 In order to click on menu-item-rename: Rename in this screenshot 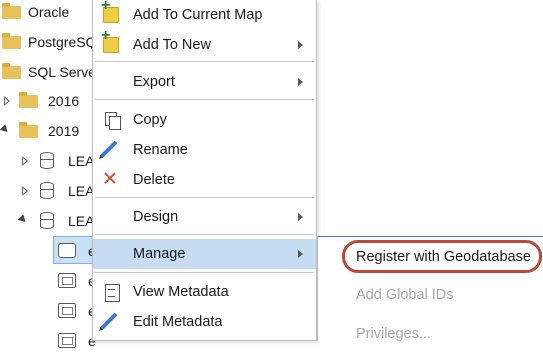, I will do `click(204, 150)`.